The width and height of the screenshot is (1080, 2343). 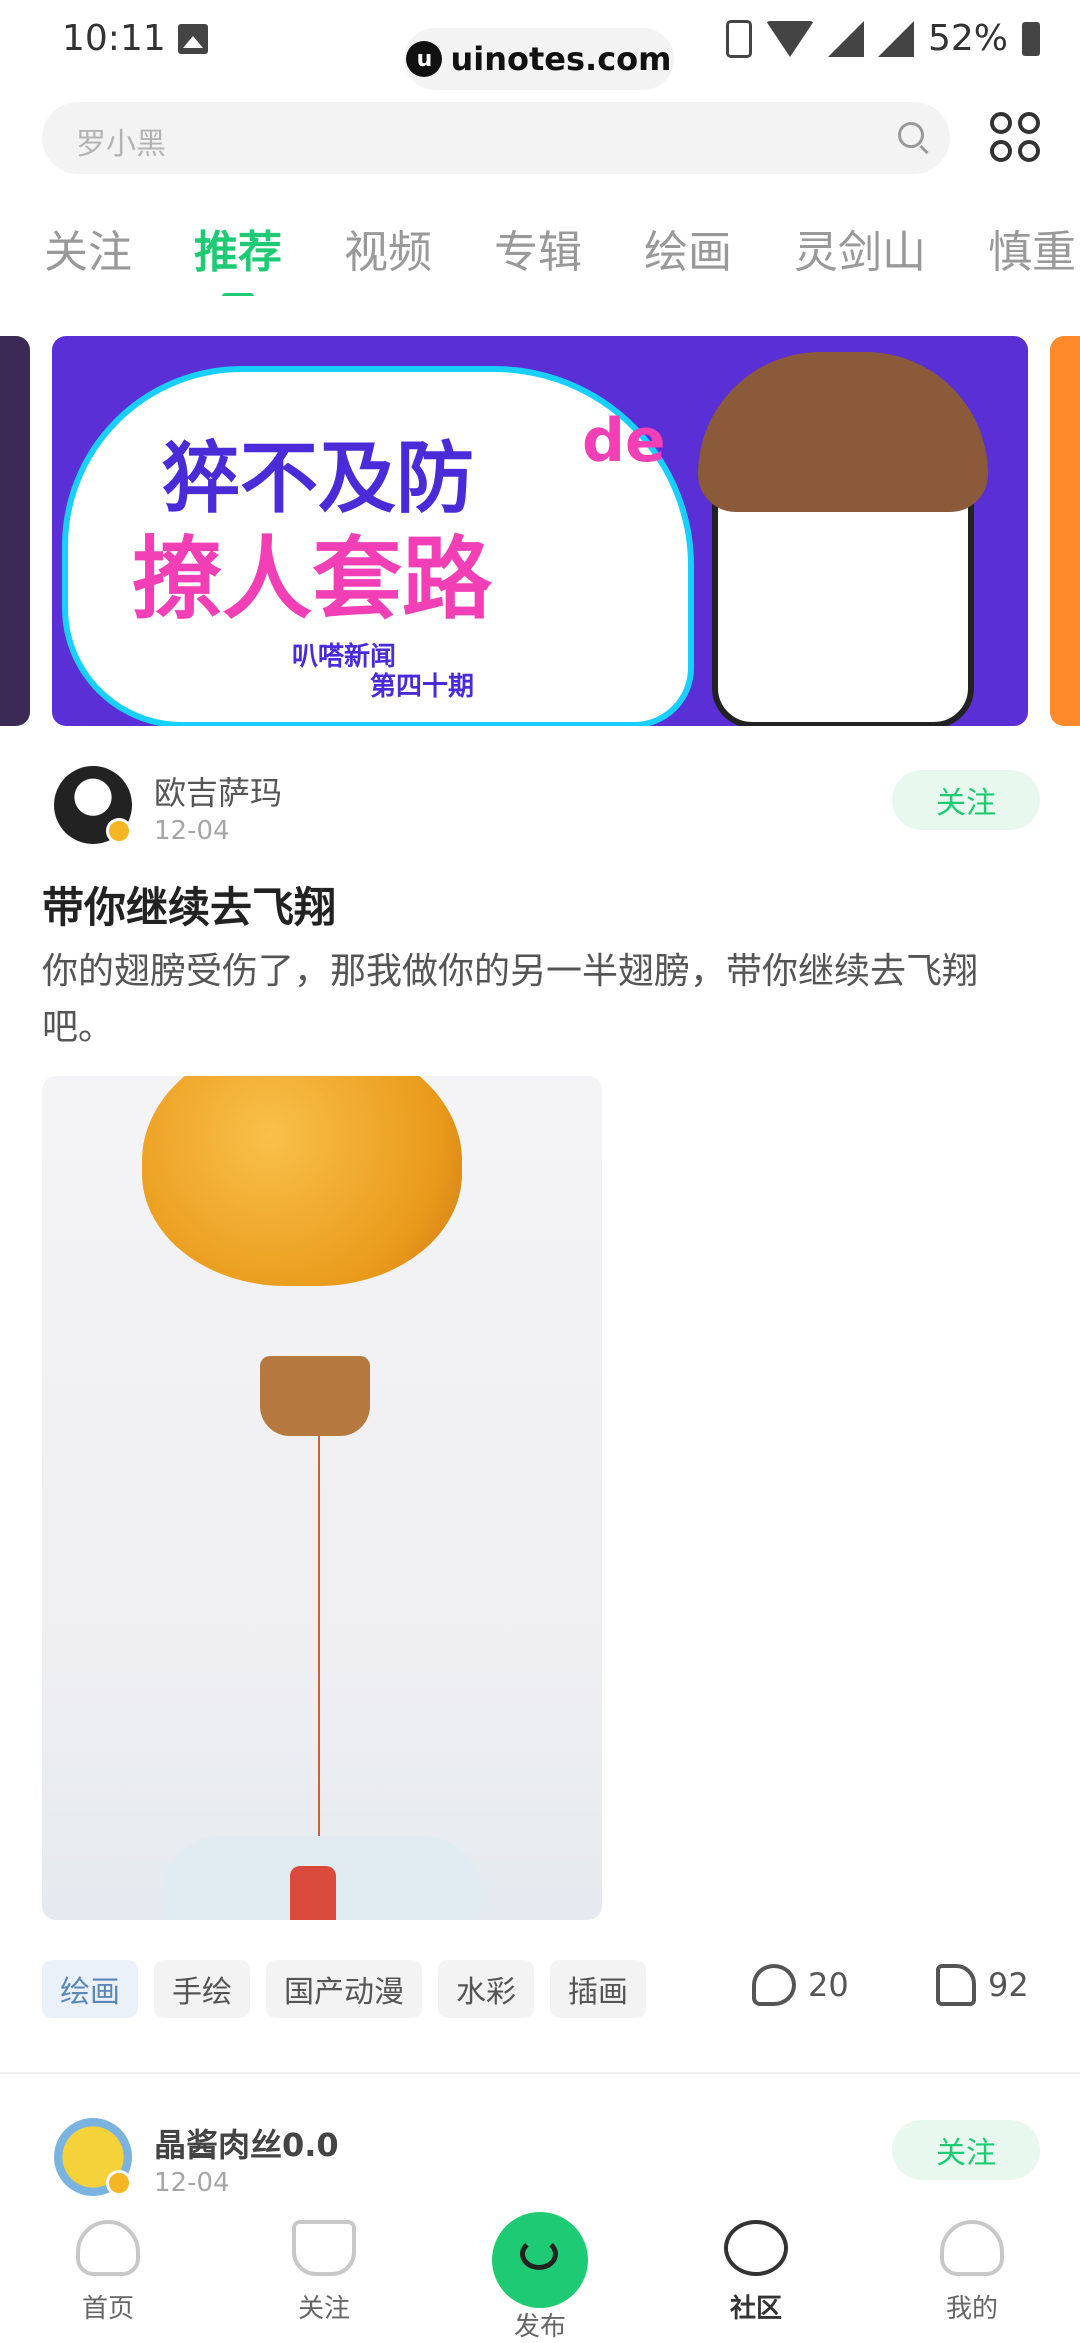 What do you see at coordinates (598, 1989) in the screenshot?
I see `tag-item: 插画` at bounding box center [598, 1989].